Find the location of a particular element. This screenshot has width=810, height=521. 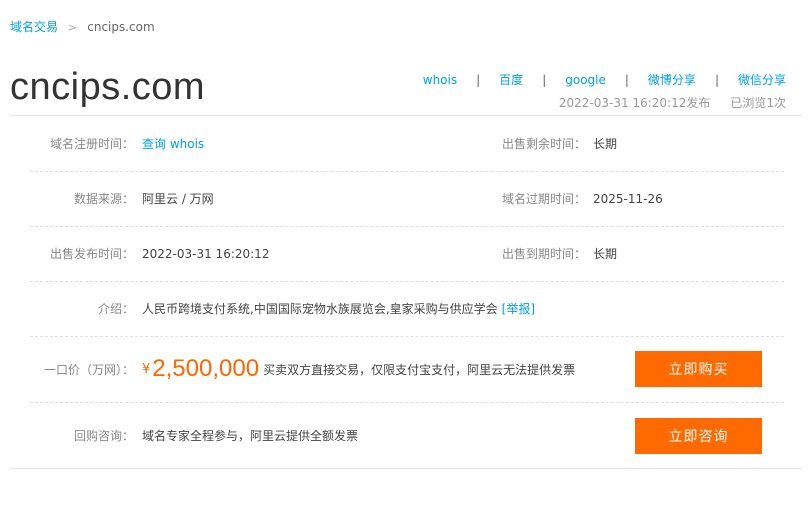

sale-end-value: 长期 is located at coordinates (605, 254).